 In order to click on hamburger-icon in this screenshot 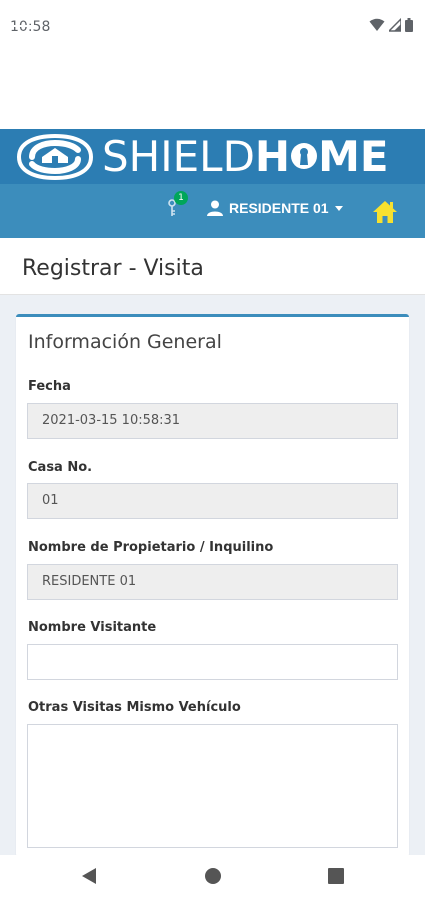, I will do `click(24, 27)`.